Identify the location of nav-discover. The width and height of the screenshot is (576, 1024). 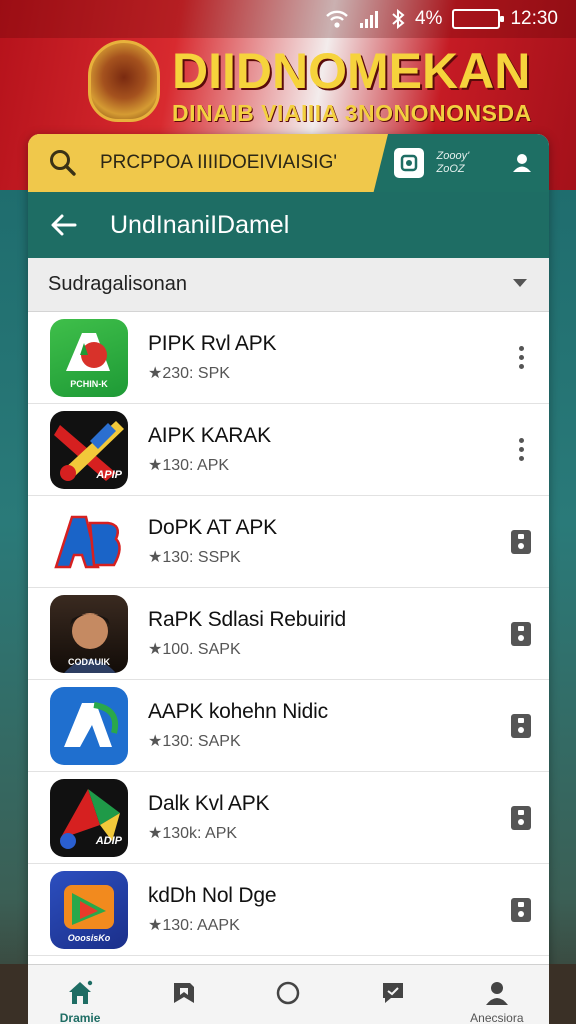
(288, 988).